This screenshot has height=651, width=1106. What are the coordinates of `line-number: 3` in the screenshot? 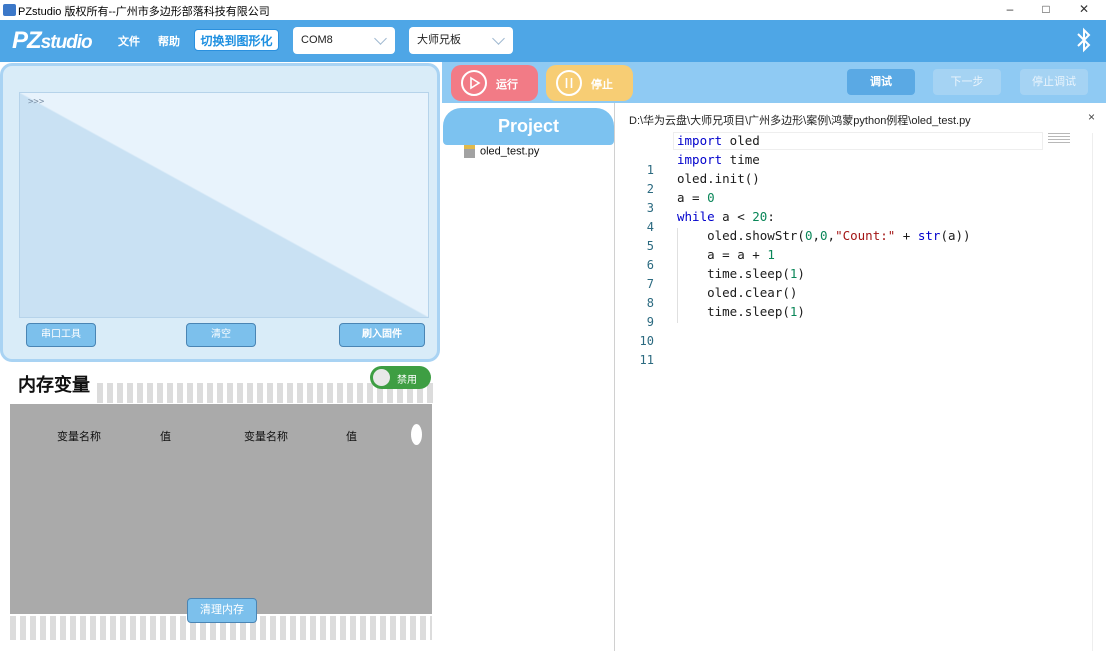 It's located at (650, 208).